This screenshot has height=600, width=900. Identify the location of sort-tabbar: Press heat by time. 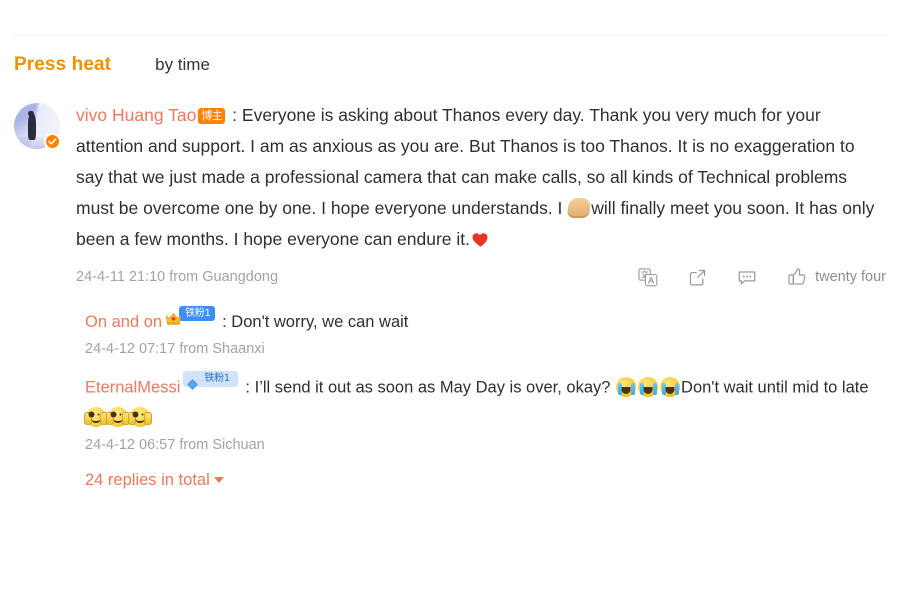
(112, 65).